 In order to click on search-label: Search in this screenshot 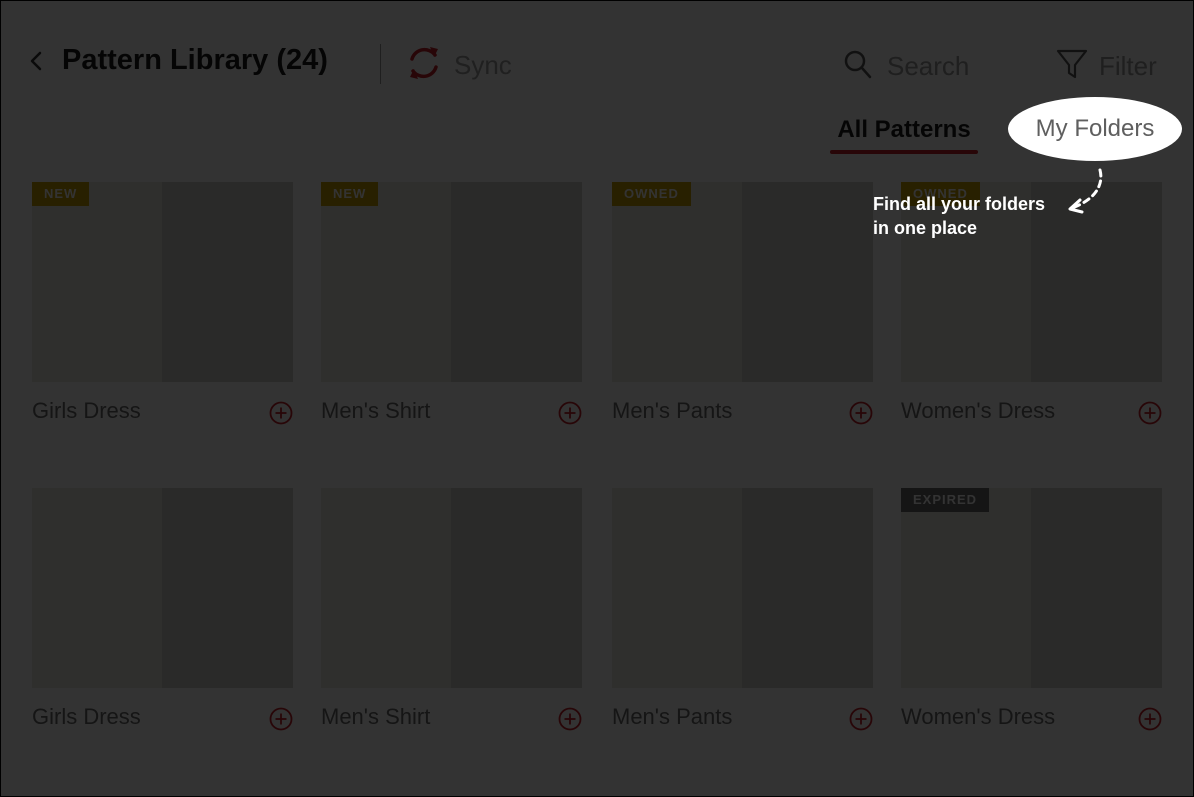, I will do `click(928, 65)`.